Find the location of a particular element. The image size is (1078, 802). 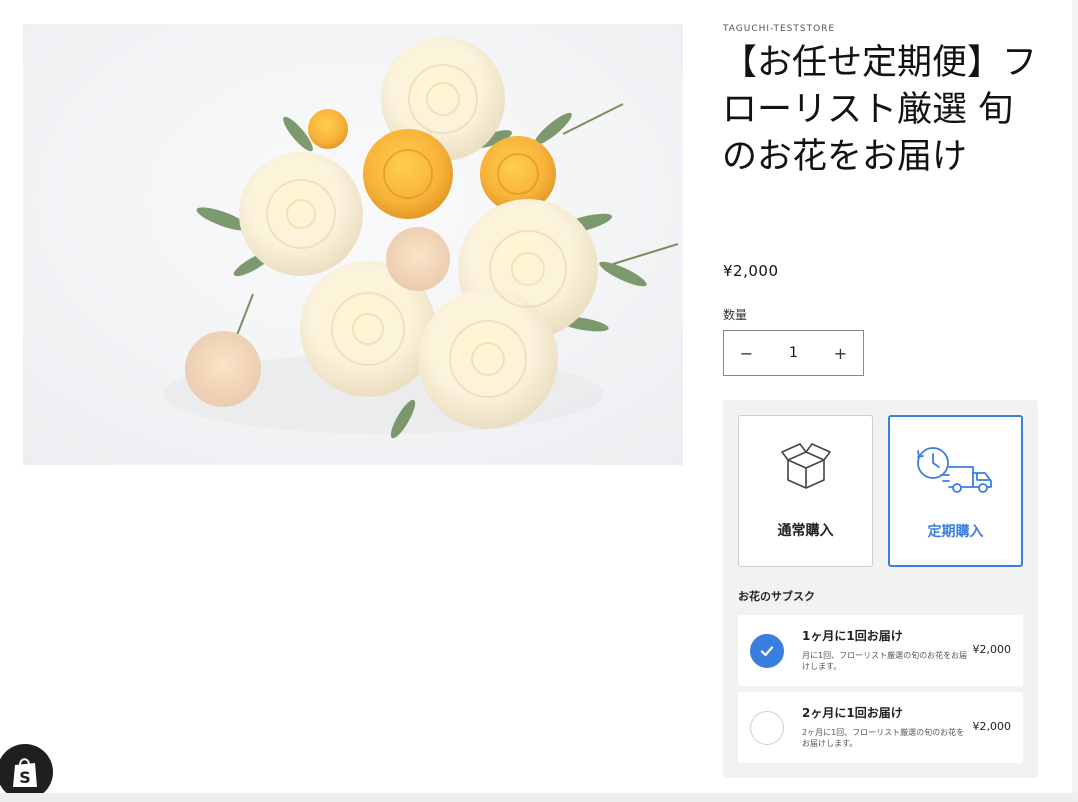

option-title: 2ヶ月に1回お届け is located at coordinates (852, 713).